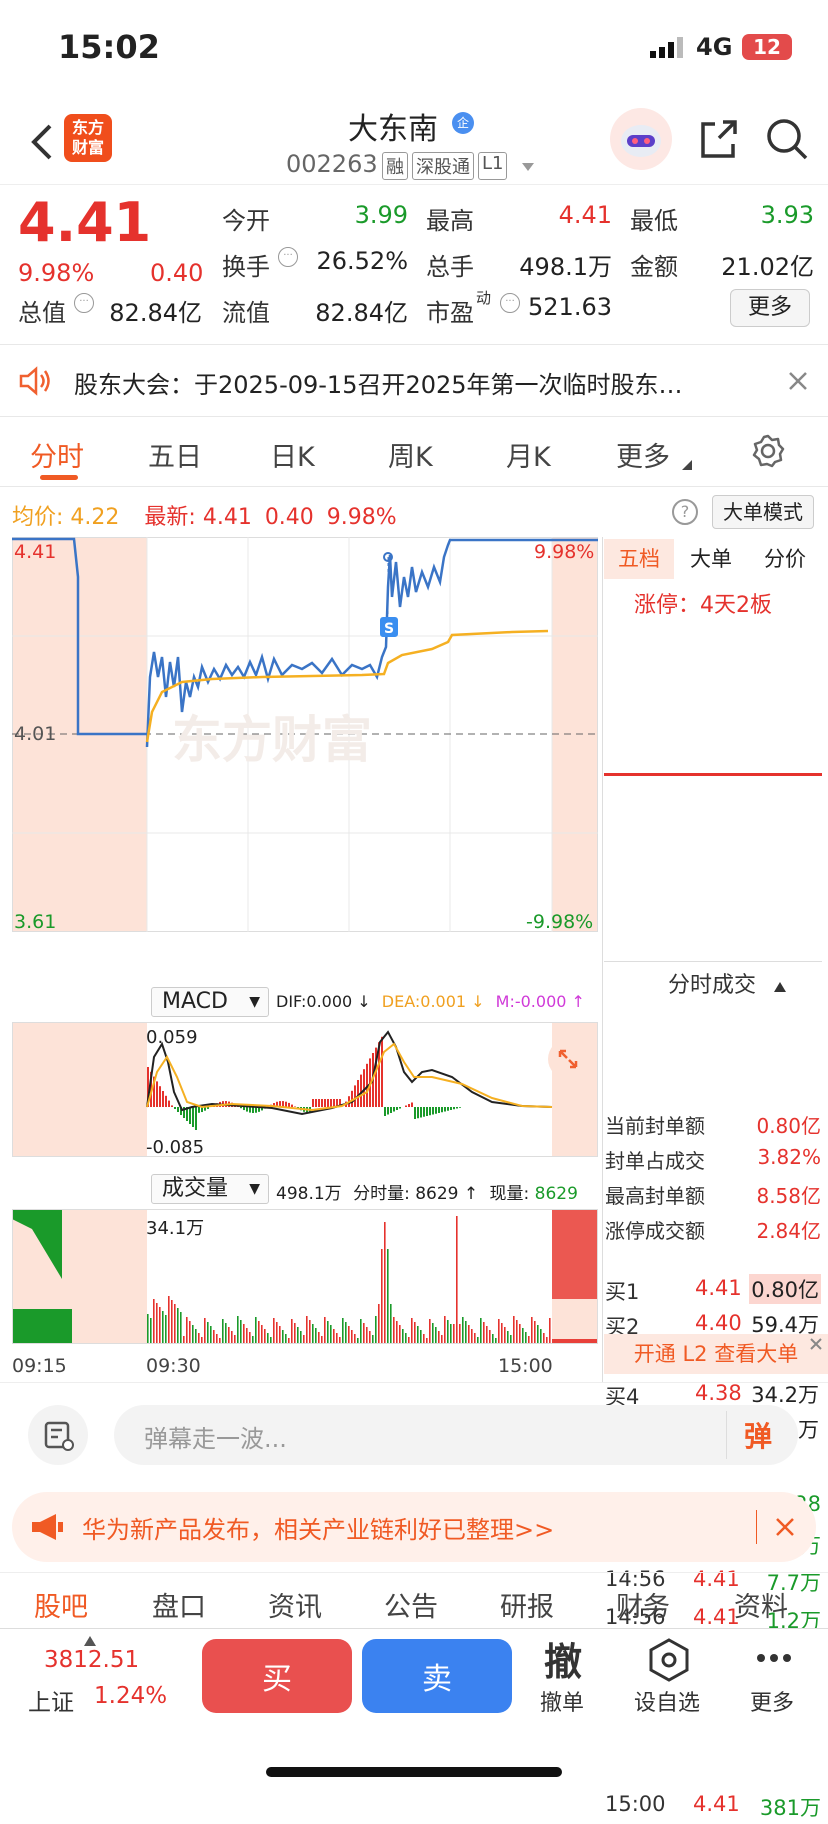 The width and height of the screenshot is (828, 1824). Describe the element at coordinates (641, 139) in the screenshot. I see `assistant-robot-icon` at that location.